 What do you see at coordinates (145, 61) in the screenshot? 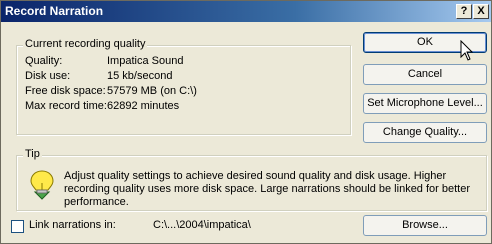
I see `quality-value: Impatica Sound` at bounding box center [145, 61].